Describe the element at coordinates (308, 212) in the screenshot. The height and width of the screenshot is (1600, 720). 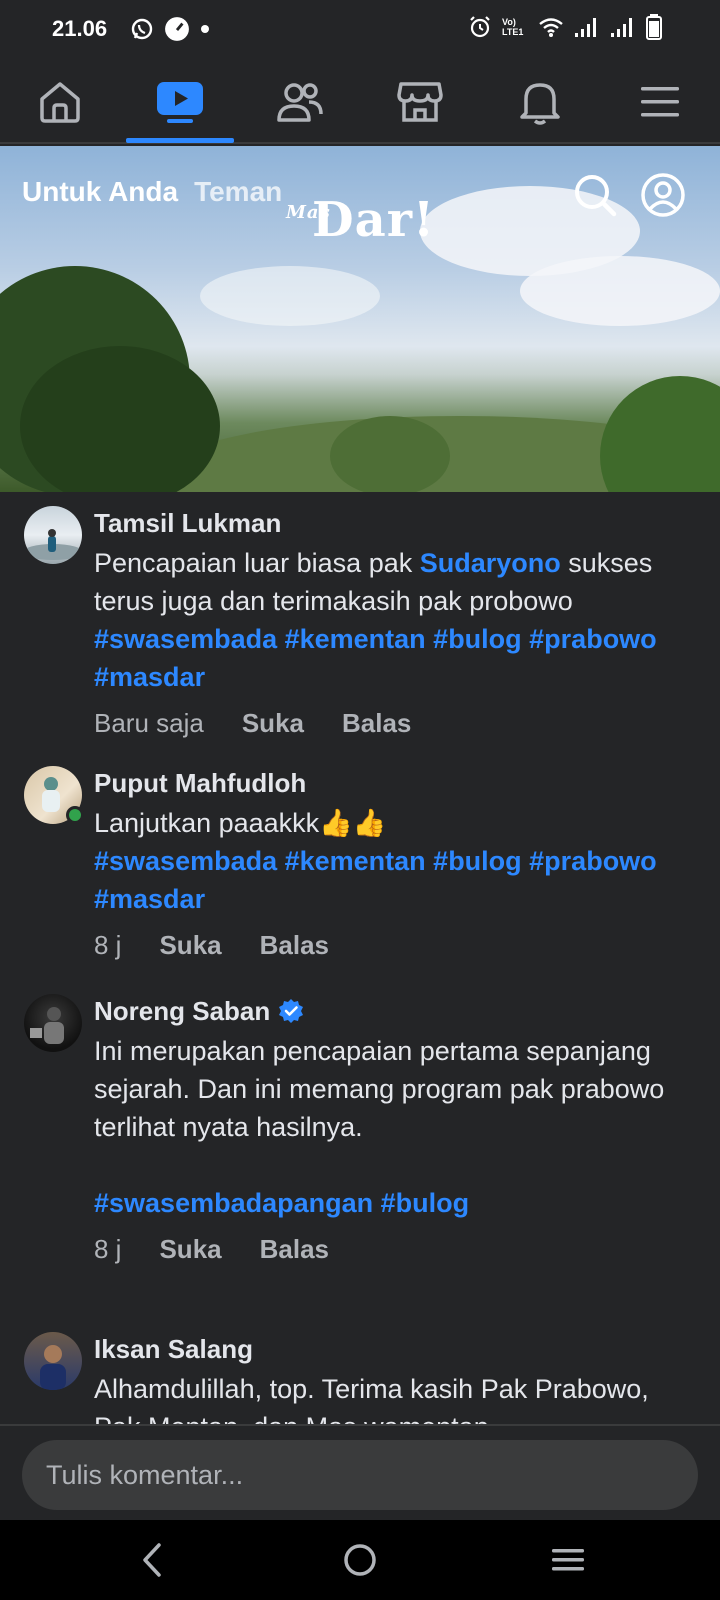
I see `watermark-small: Mas` at that location.